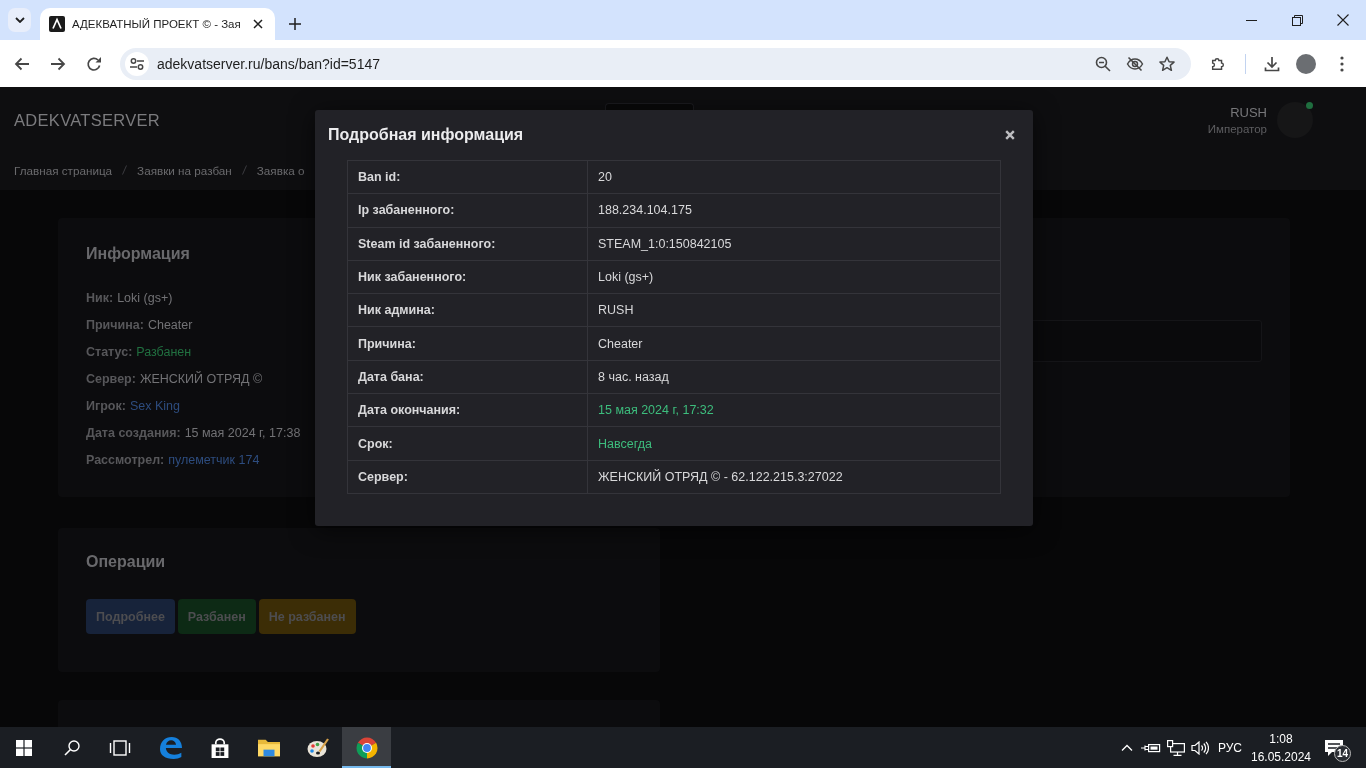  What do you see at coordinates (24, 747) in the screenshot?
I see `windows-logo-icon` at bounding box center [24, 747].